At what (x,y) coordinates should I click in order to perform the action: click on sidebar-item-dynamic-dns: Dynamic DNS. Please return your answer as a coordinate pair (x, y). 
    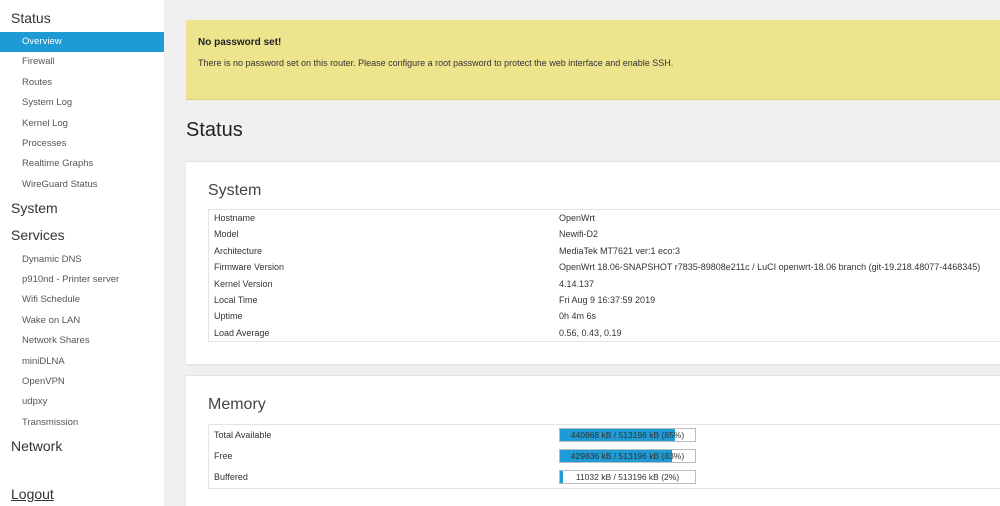
    Looking at the image, I should click on (82, 260).